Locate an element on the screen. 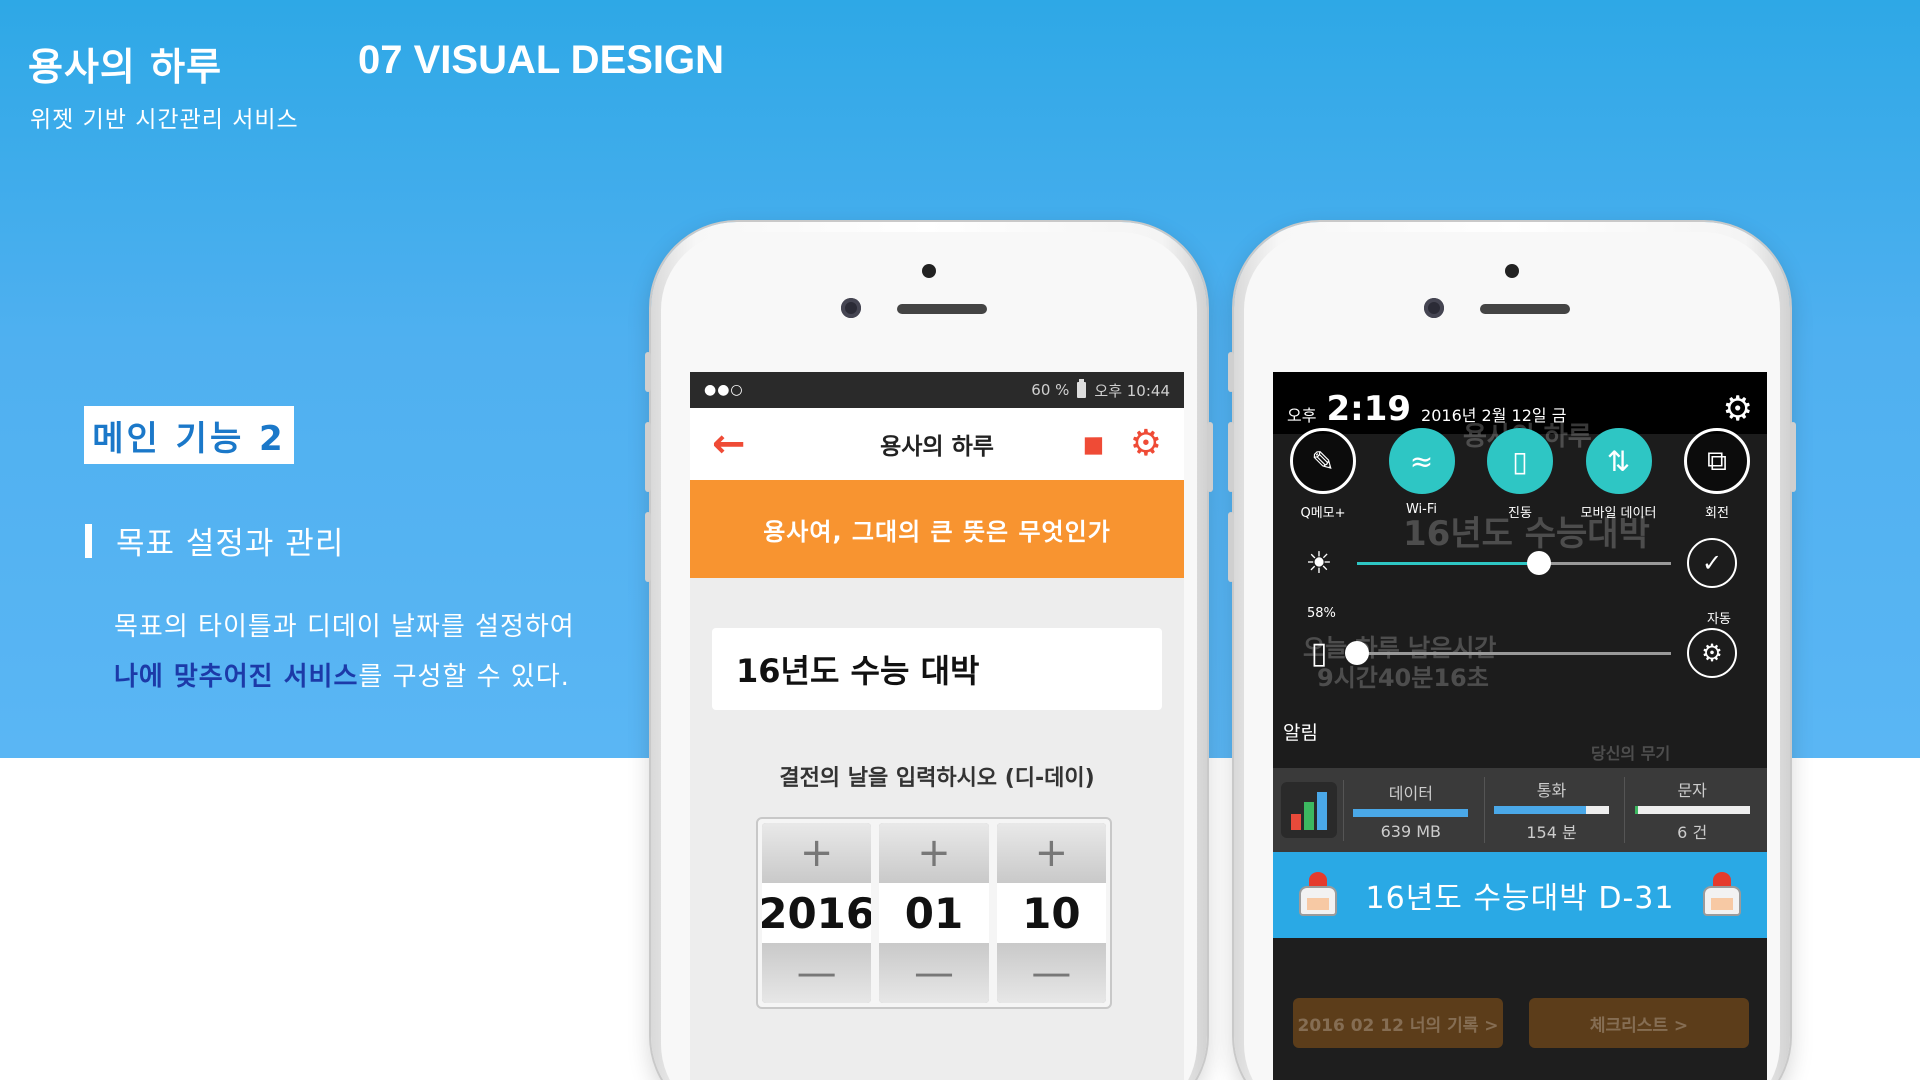  usage-messages: 문자 6 건 is located at coordinates (1691, 810).